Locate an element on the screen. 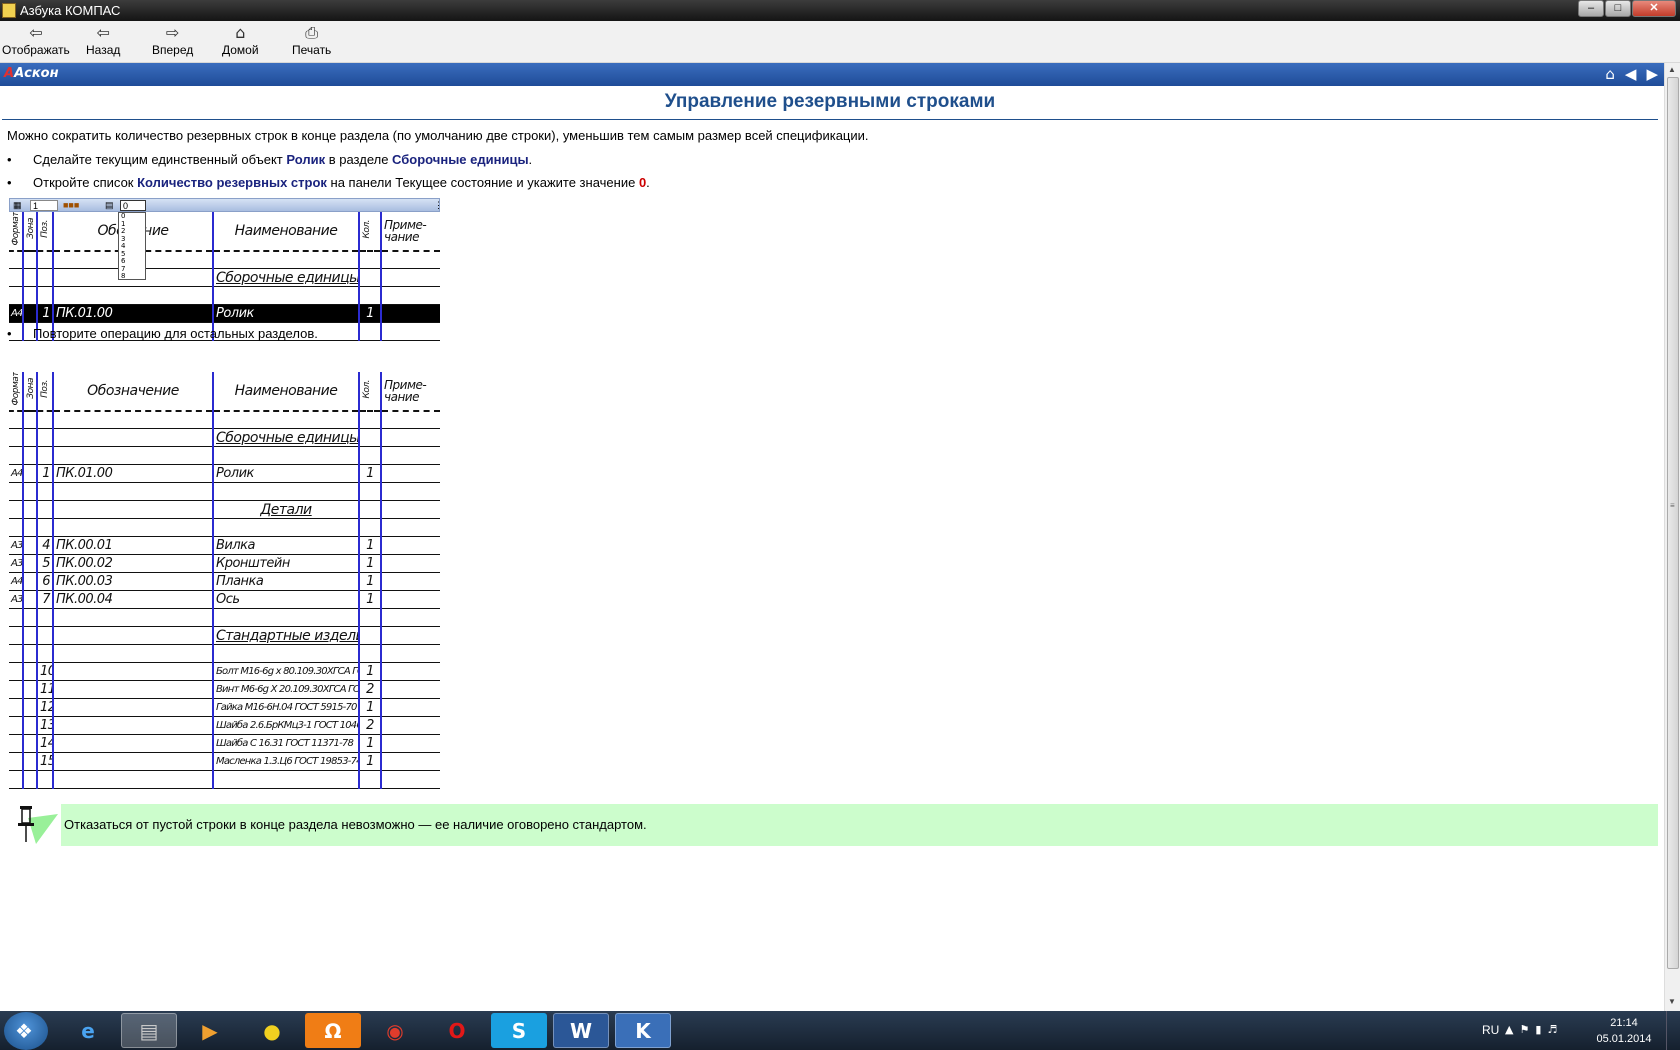 Image resolution: width=1680 pixels, height=1050 pixels. reserve-rows-dropdown: 012345678 is located at coordinates (132, 246).